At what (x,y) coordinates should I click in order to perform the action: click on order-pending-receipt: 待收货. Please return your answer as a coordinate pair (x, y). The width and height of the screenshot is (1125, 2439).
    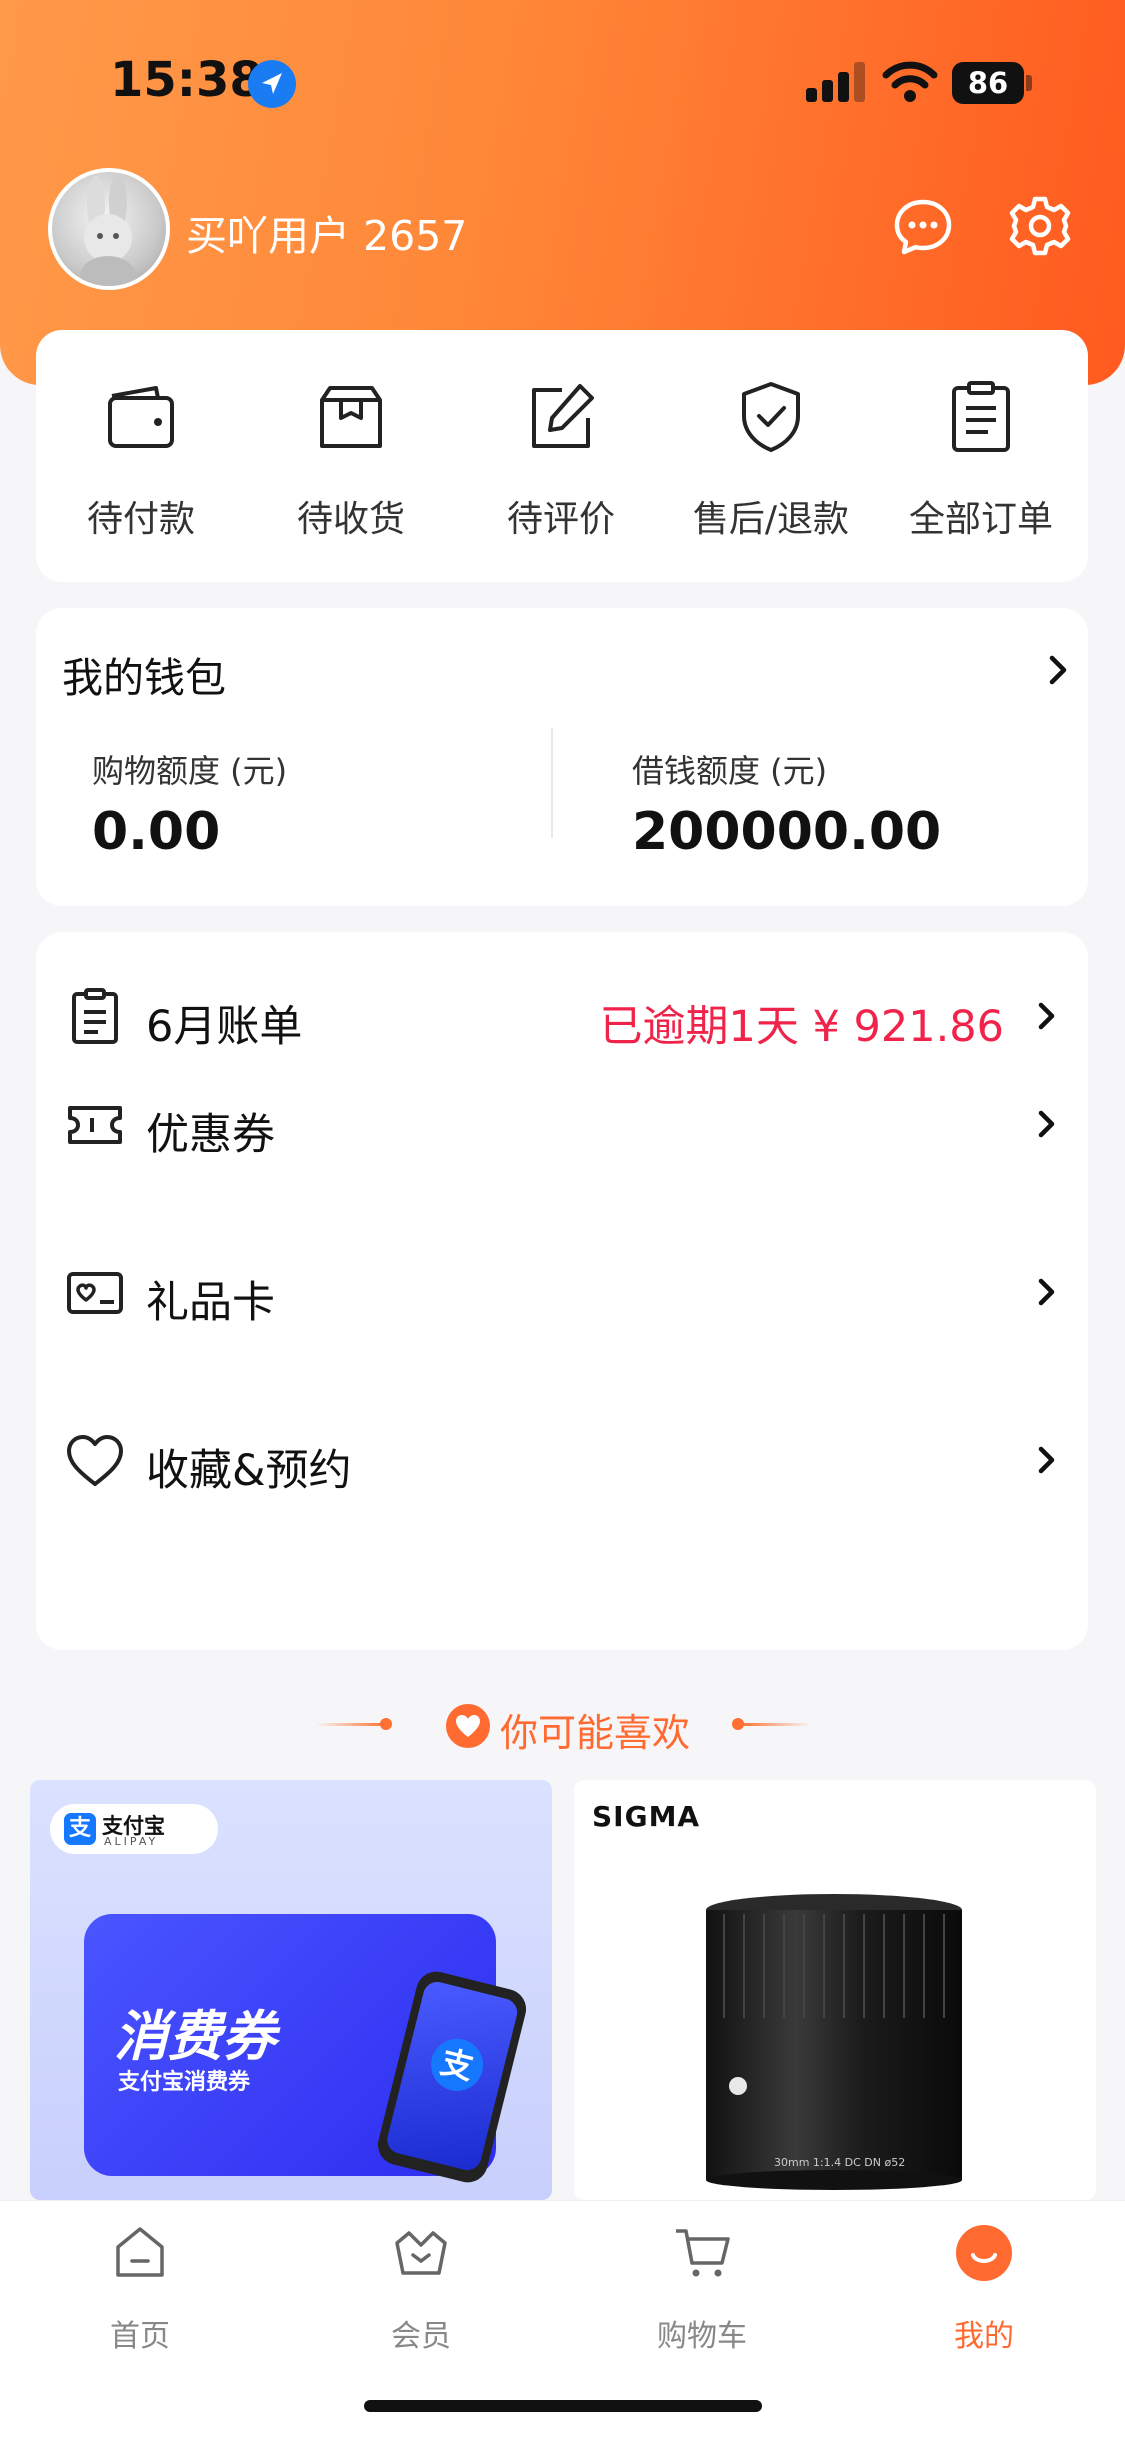
    Looking at the image, I should click on (351, 456).